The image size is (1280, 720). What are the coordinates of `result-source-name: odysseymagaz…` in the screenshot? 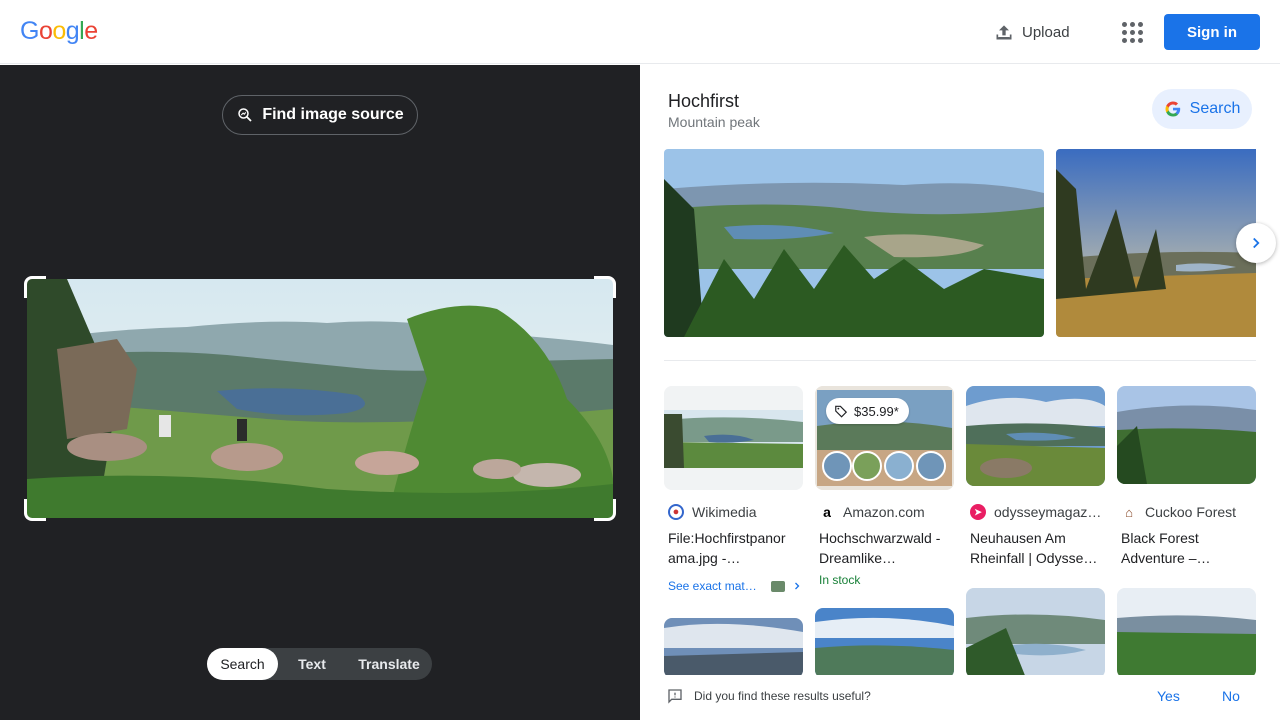 It's located at (1048, 512).